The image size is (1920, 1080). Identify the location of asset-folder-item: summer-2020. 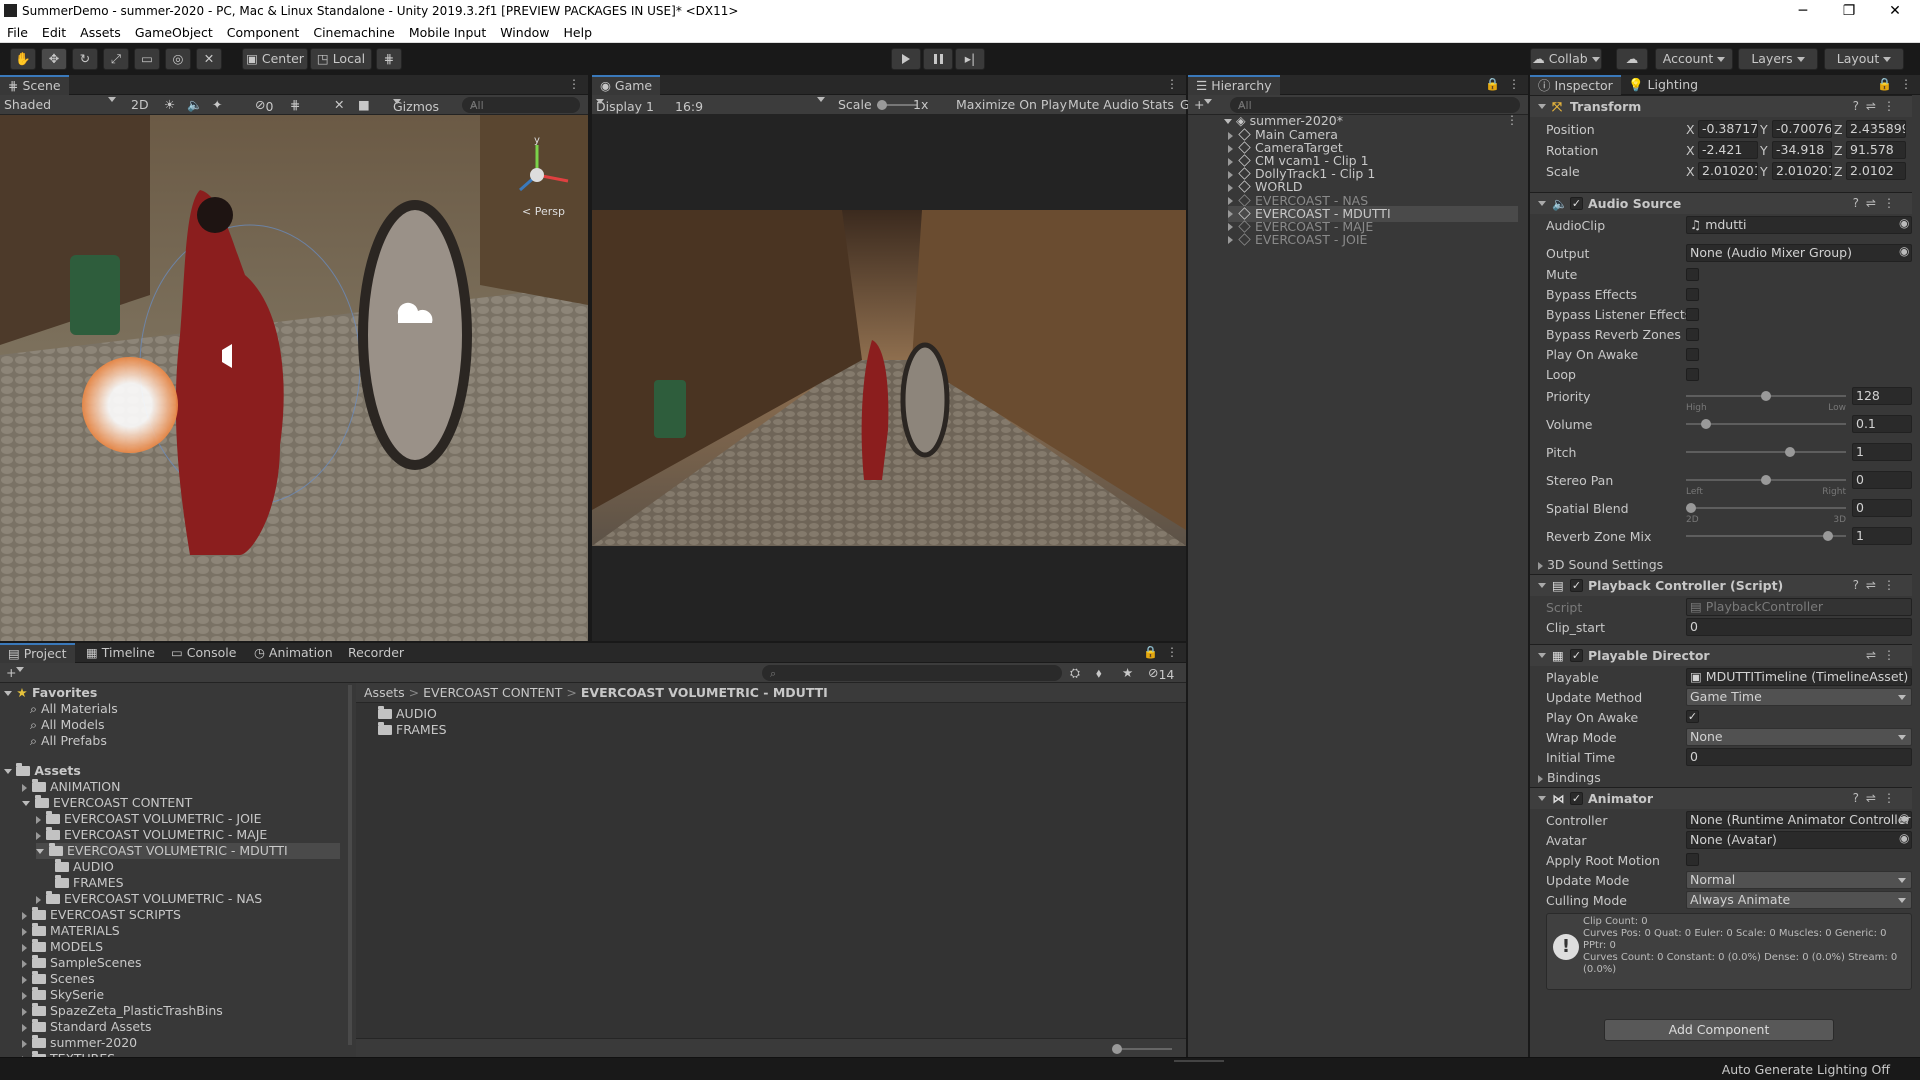
(79, 1043).